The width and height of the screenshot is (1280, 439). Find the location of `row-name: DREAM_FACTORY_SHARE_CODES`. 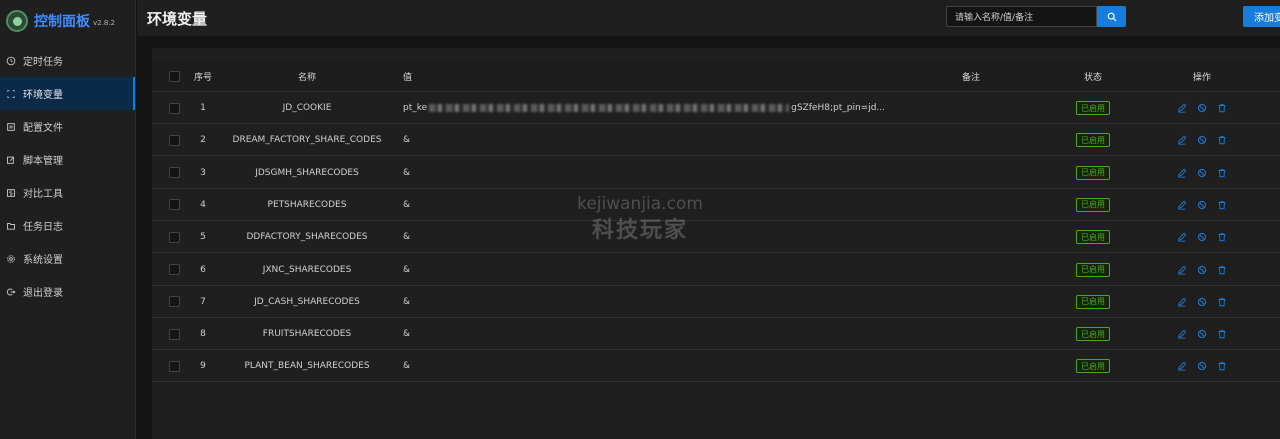

row-name: DREAM_FACTORY_SHARE_CODES is located at coordinates (307, 140).